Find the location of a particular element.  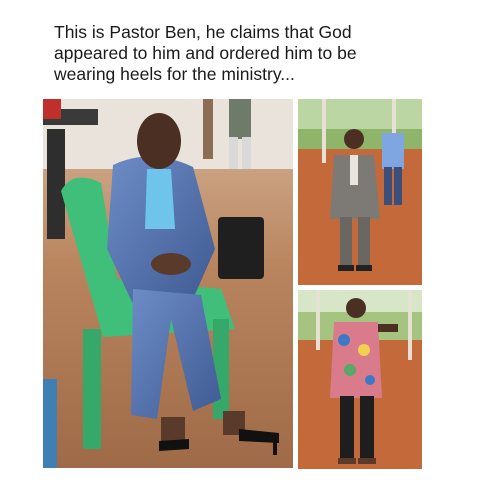

photo-bottom-right is located at coordinates (360, 379).